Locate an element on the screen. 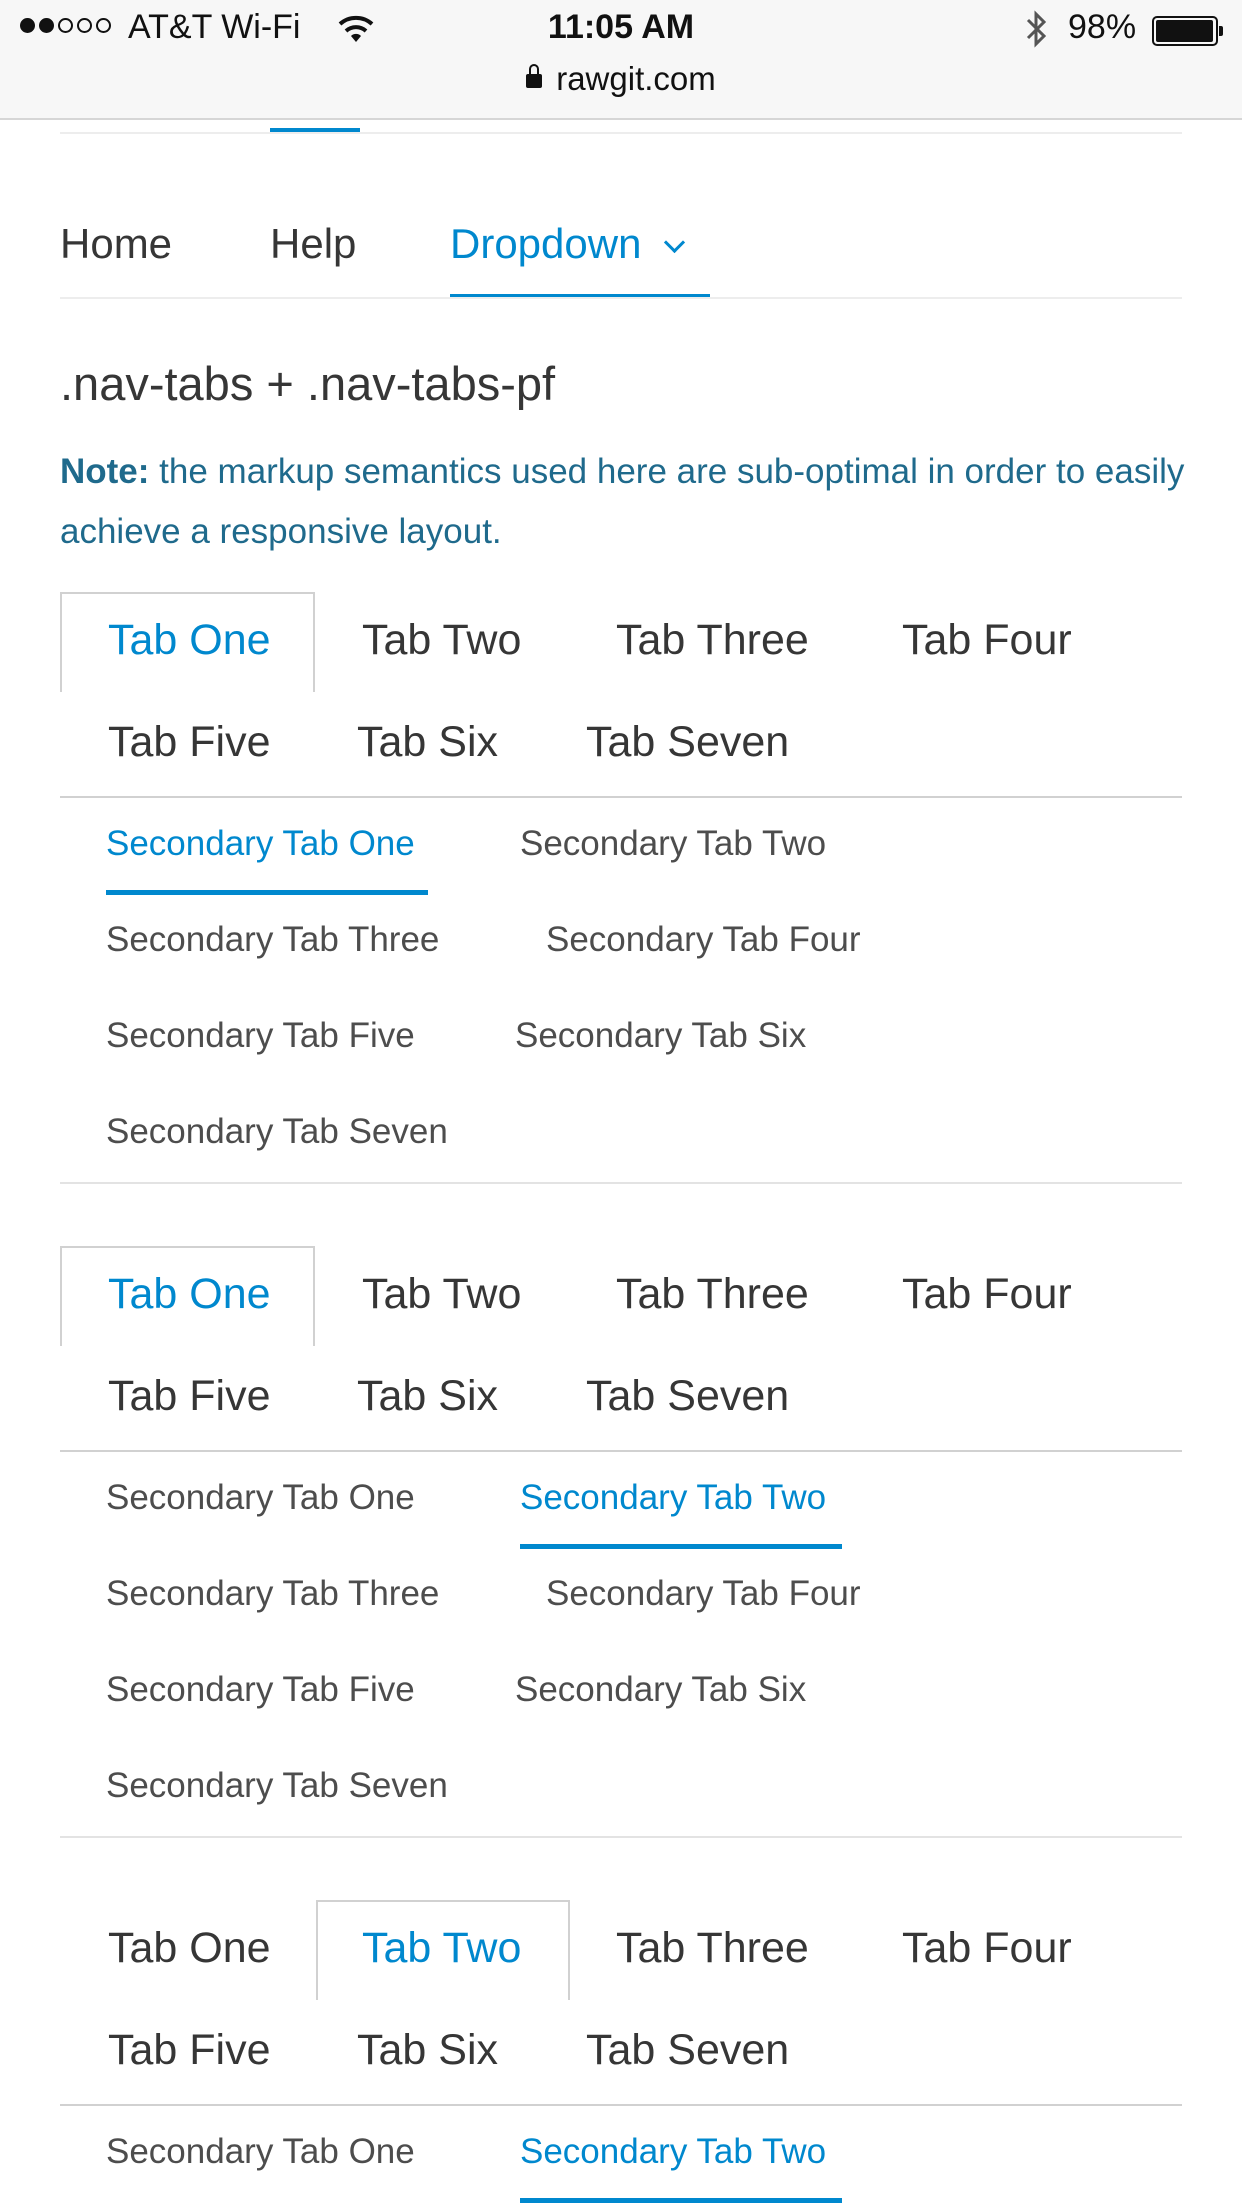  battery-percent: 98% is located at coordinates (1102, 27).